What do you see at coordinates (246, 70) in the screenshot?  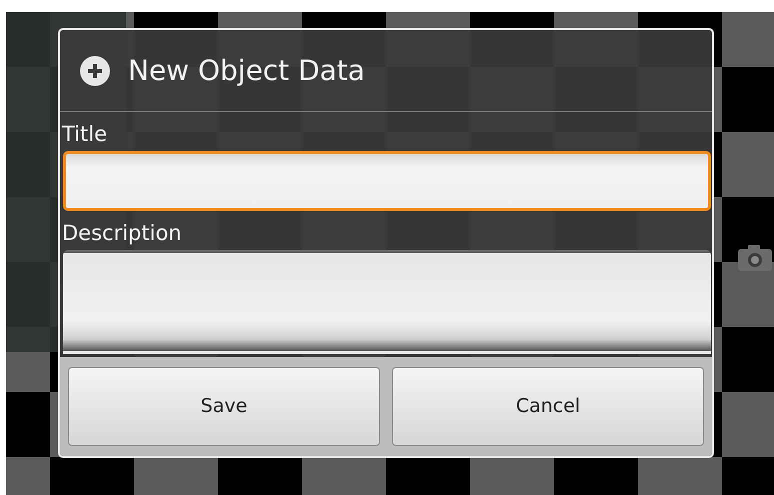 I see `dialog-title: New Object Data` at bounding box center [246, 70].